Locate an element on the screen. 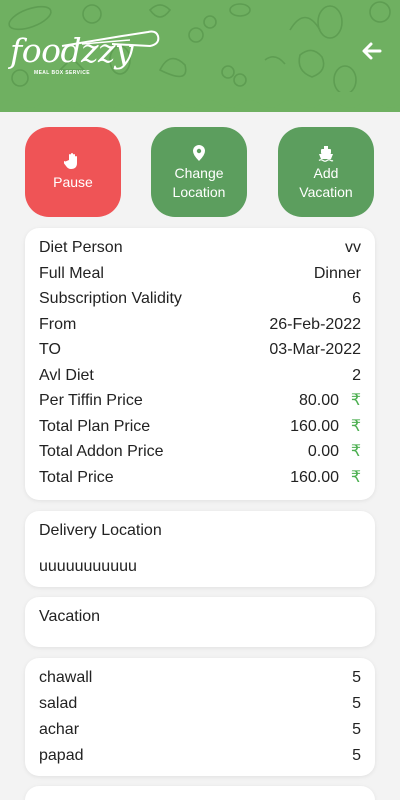  list-item: achar 5 is located at coordinates (200, 730).